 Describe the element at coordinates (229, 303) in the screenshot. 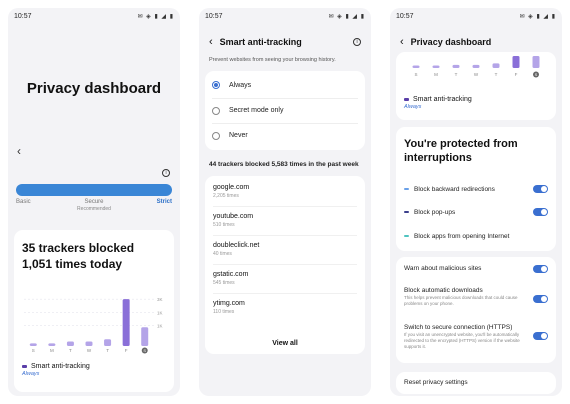

I see `site-name: ytimg.com` at that location.